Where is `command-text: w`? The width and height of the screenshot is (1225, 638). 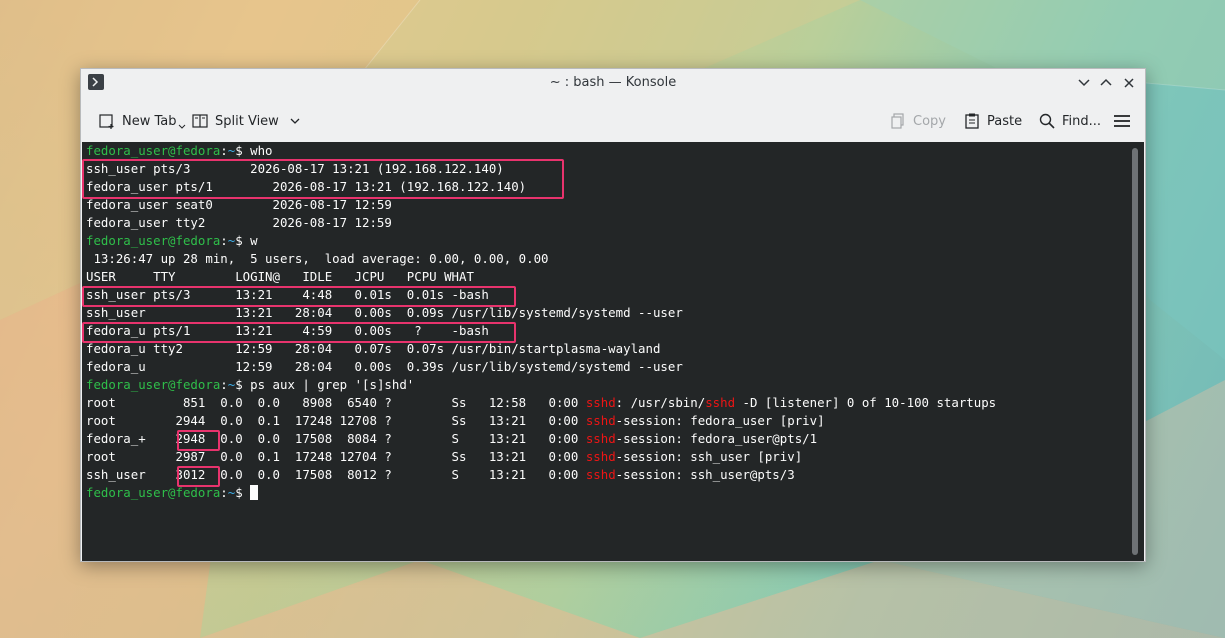 command-text: w is located at coordinates (254, 240).